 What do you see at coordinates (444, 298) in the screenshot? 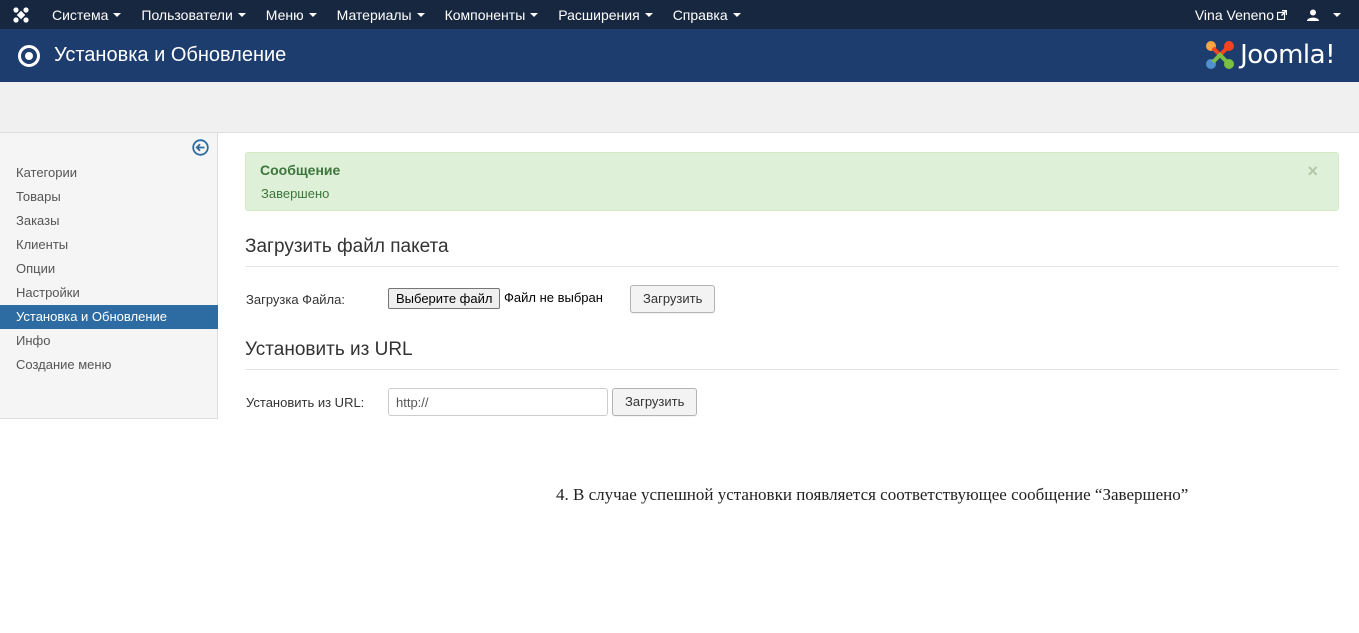
I see `choose-file-button: Выберите файл` at bounding box center [444, 298].